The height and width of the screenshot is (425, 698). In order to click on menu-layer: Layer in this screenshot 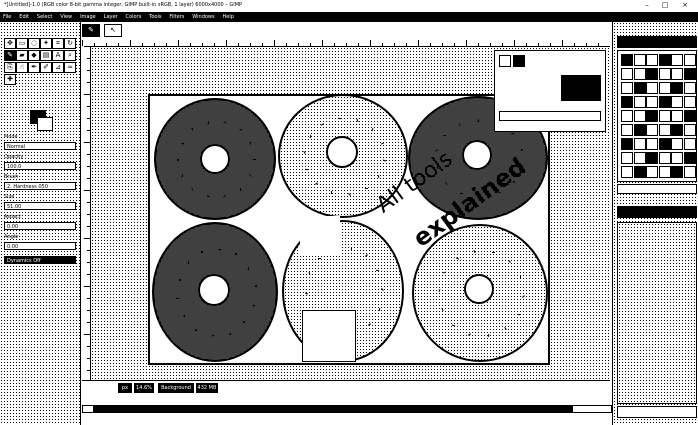, I will do `click(111, 17)`.